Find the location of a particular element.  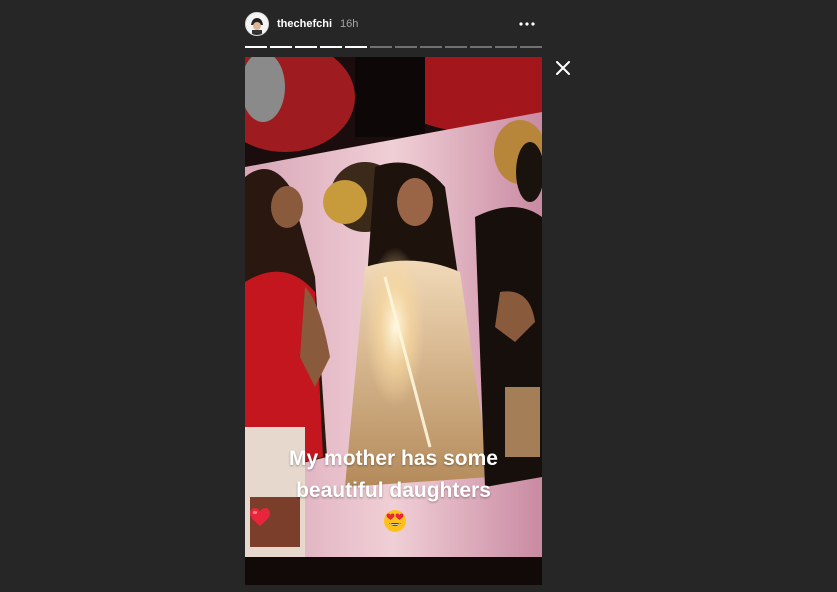

avatar is located at coordinates (257, 24).